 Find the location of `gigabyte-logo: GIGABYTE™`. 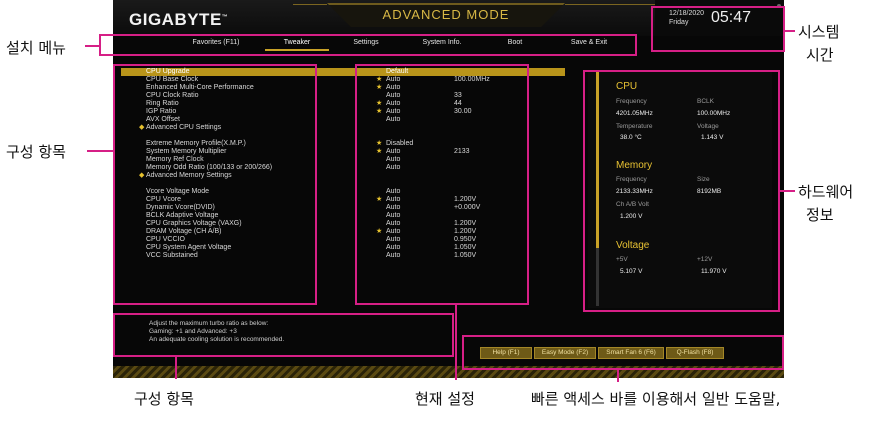

gigabyte-logo: GIGABYTE™ is located at coordinates (179, 19).